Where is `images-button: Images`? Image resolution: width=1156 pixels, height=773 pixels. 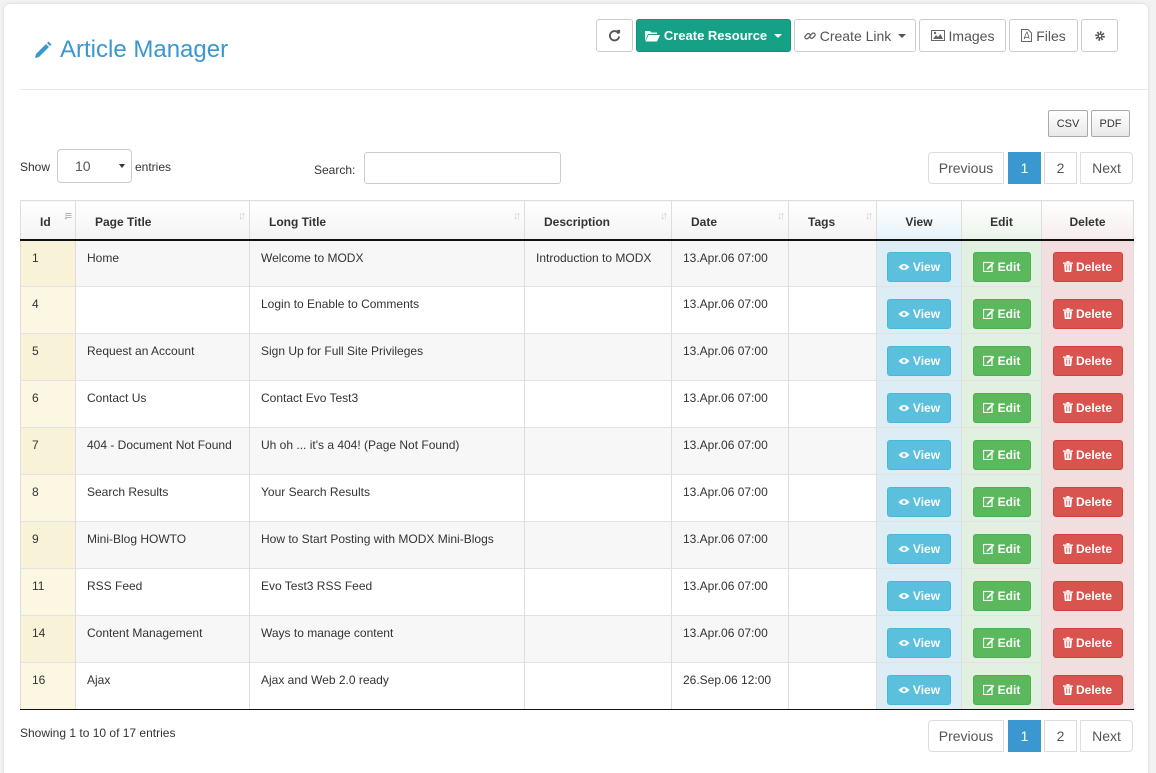
images-button: Images is located at coordinates (962, 35).